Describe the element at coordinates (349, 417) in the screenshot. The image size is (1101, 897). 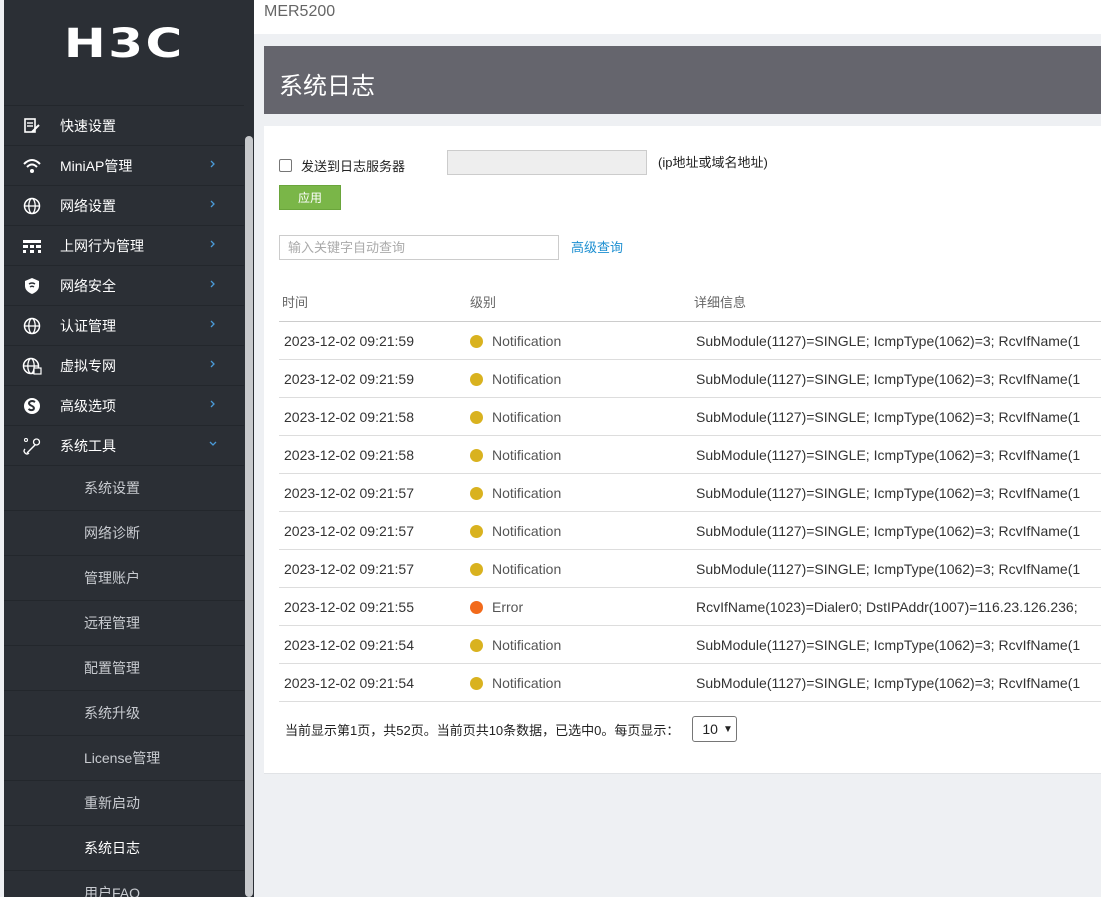
I see `cell-time: 2023-12-02 09:21:58` at that location.